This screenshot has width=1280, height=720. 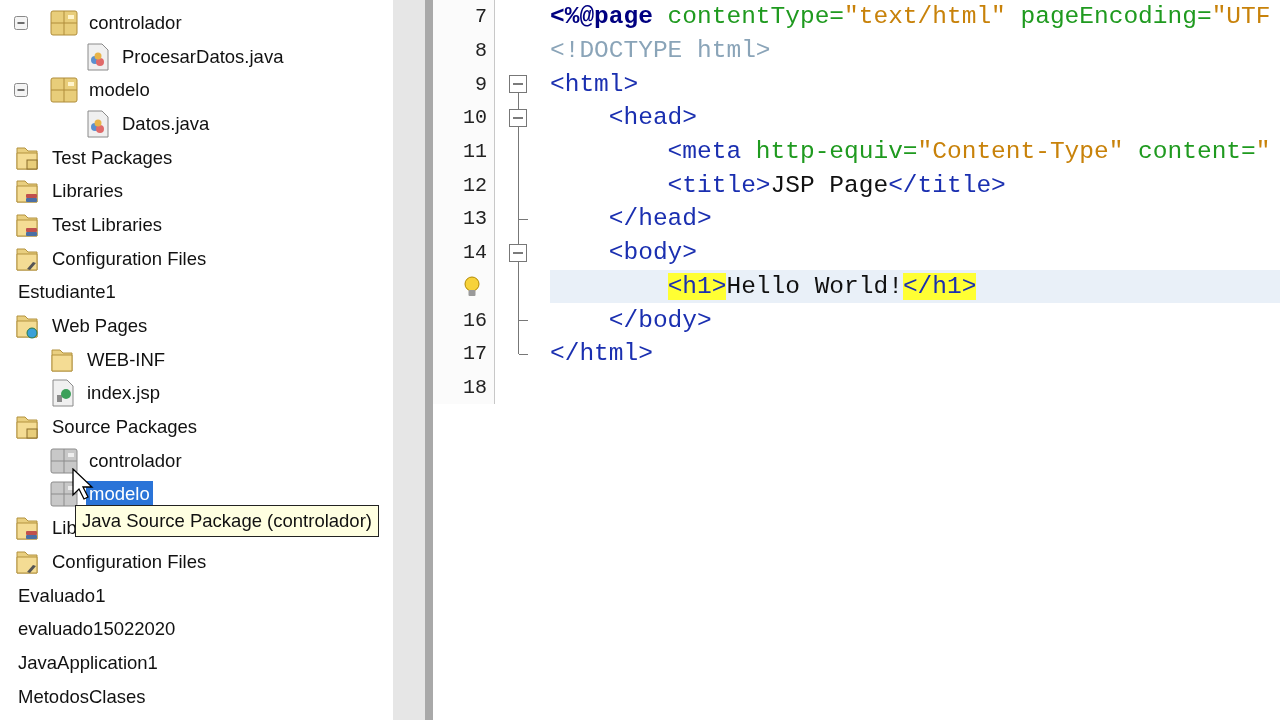 I want to click on tooltip: Java Source Package (controlador), so click(x=227, y=521).